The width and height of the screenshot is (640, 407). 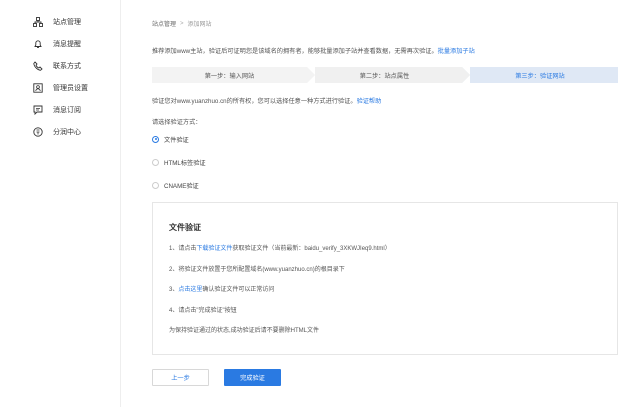 What do you see at coordinates (244, 331) in the screenshot?
I see `panel-note: 为保持验证通过的状态,成功验证后请不要删除HTML文件` at bounding box center [244, 331].